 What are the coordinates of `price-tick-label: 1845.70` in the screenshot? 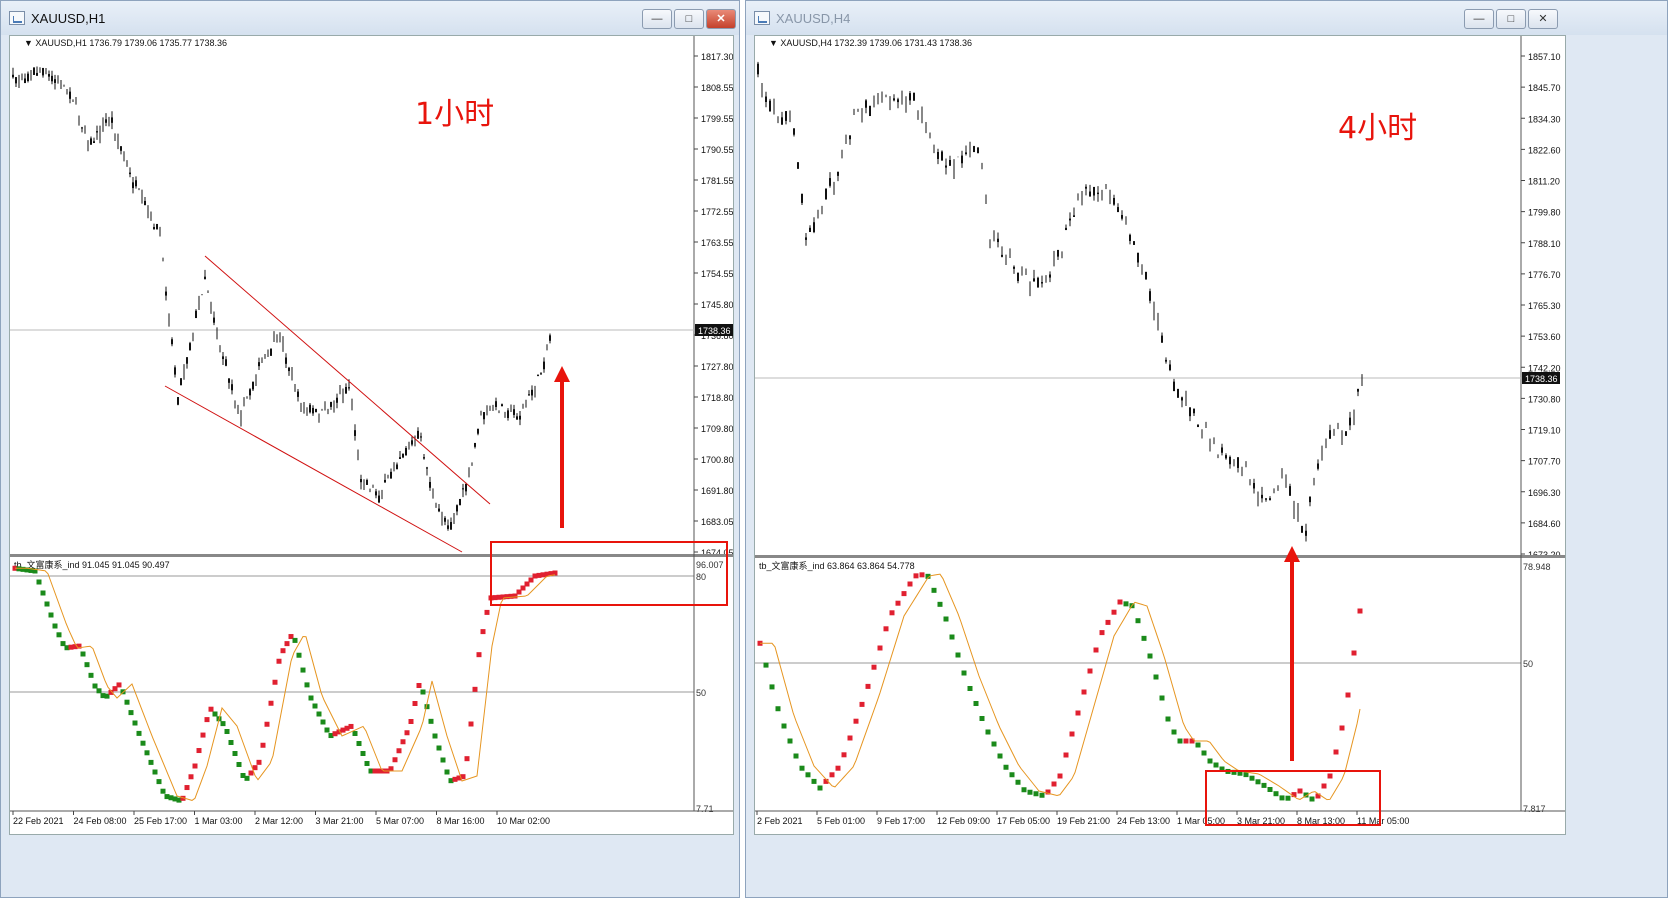 It's located at (1544, 88).